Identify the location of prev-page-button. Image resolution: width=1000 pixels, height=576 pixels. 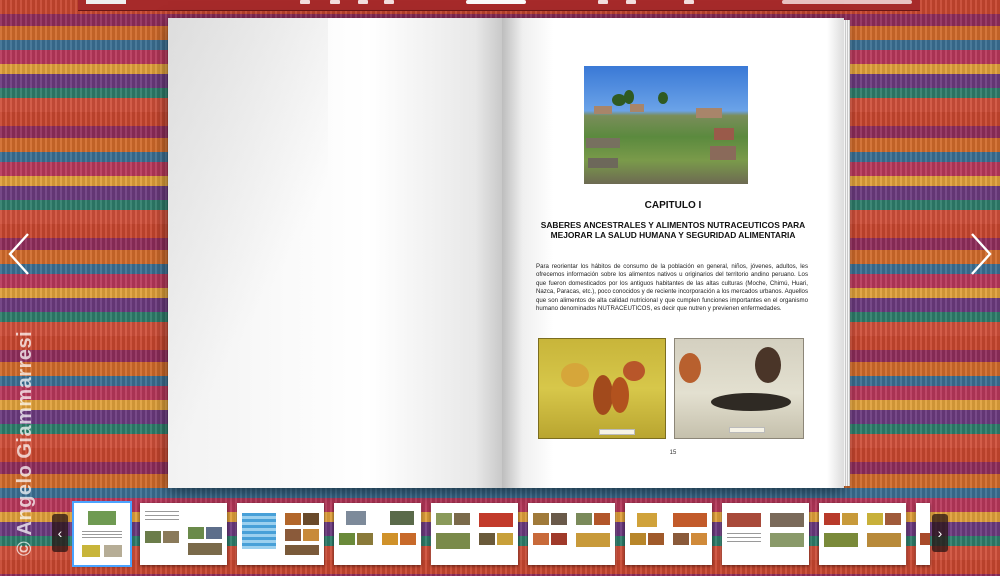
(20, 254).